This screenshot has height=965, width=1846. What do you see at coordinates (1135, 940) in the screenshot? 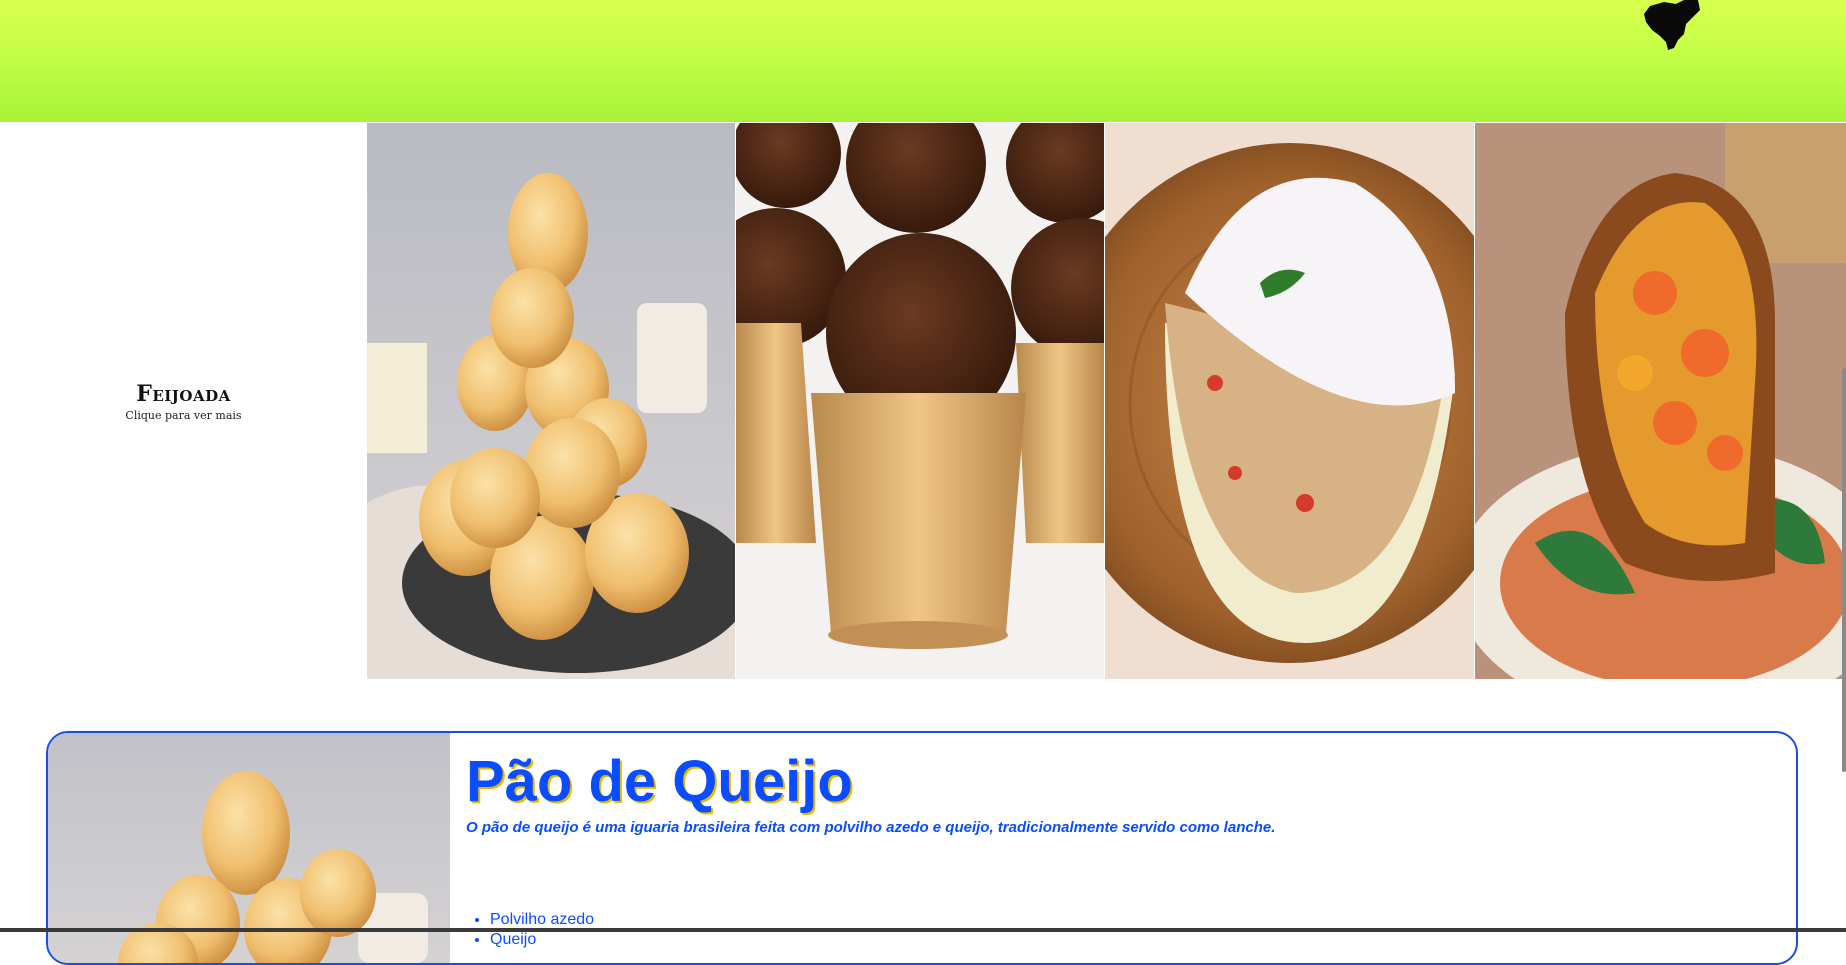
I see `ingredient-item: Queijo` at bounding box center [1135, 940].